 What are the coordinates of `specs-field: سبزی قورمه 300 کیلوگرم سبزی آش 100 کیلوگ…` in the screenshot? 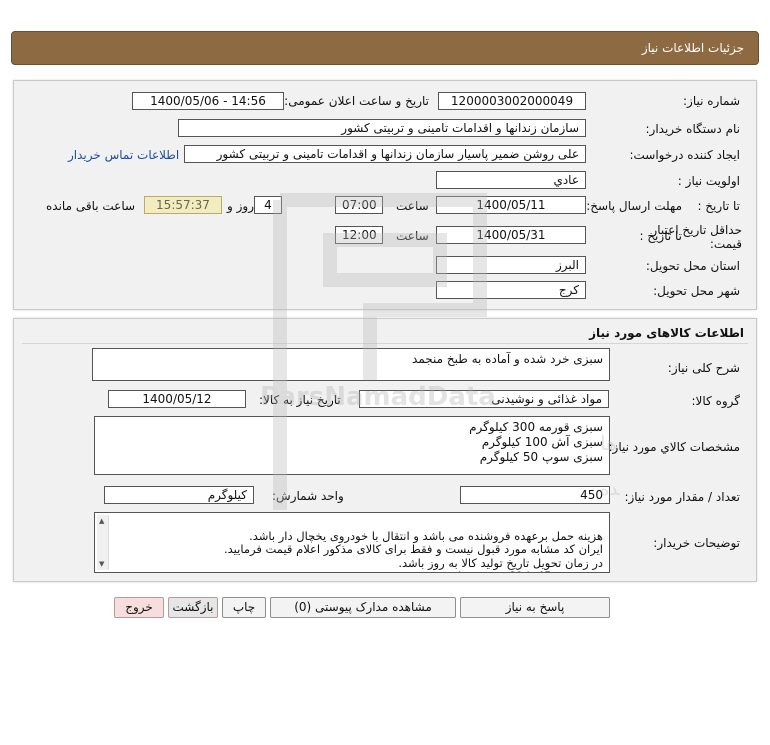 It's located at (352, 445).